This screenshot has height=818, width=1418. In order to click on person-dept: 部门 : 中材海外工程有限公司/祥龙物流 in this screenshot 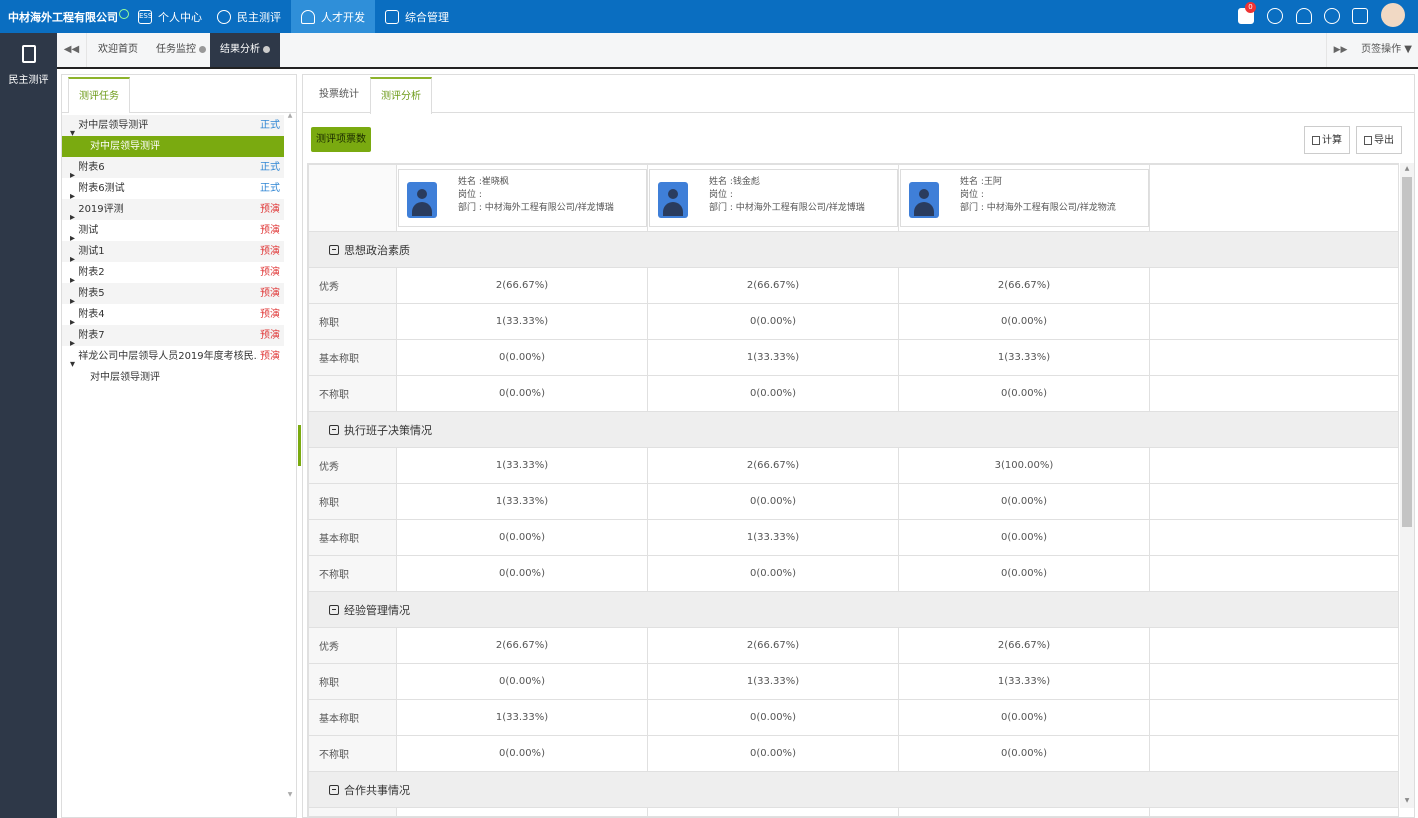, I will do `click(1038, 208)`.